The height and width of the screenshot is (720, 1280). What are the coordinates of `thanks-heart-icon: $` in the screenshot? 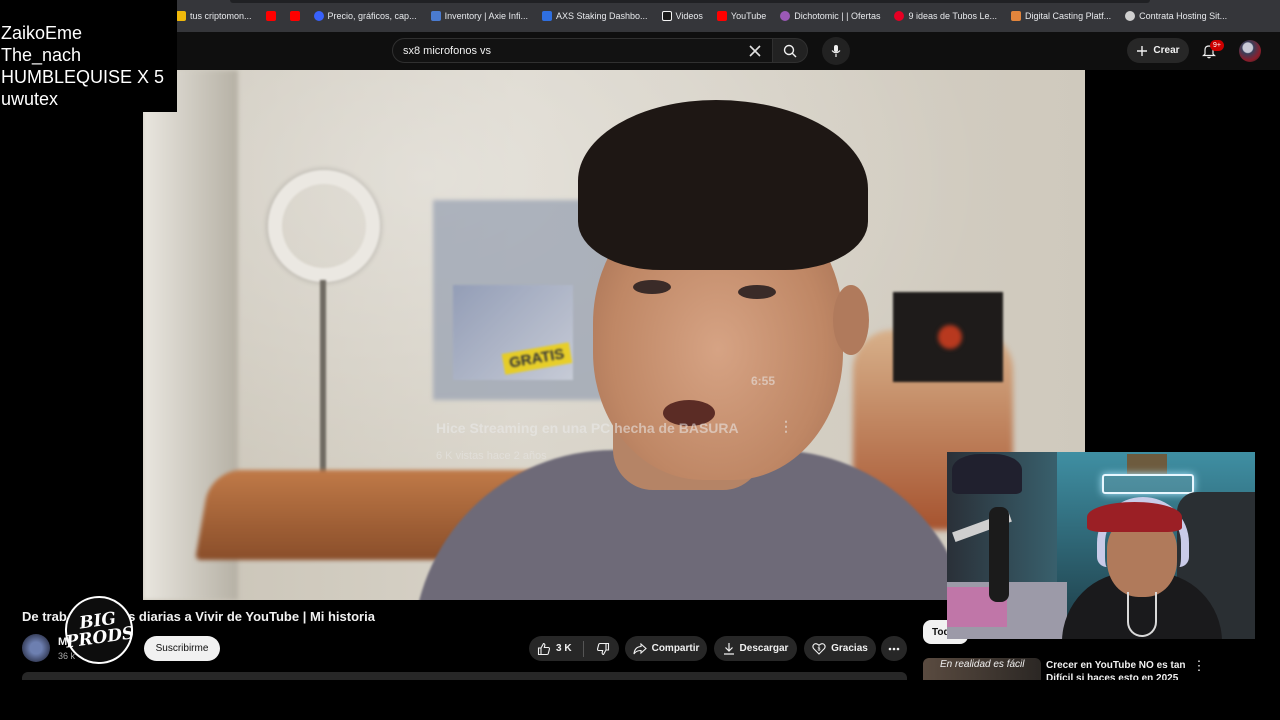 It's located at (819, 649).